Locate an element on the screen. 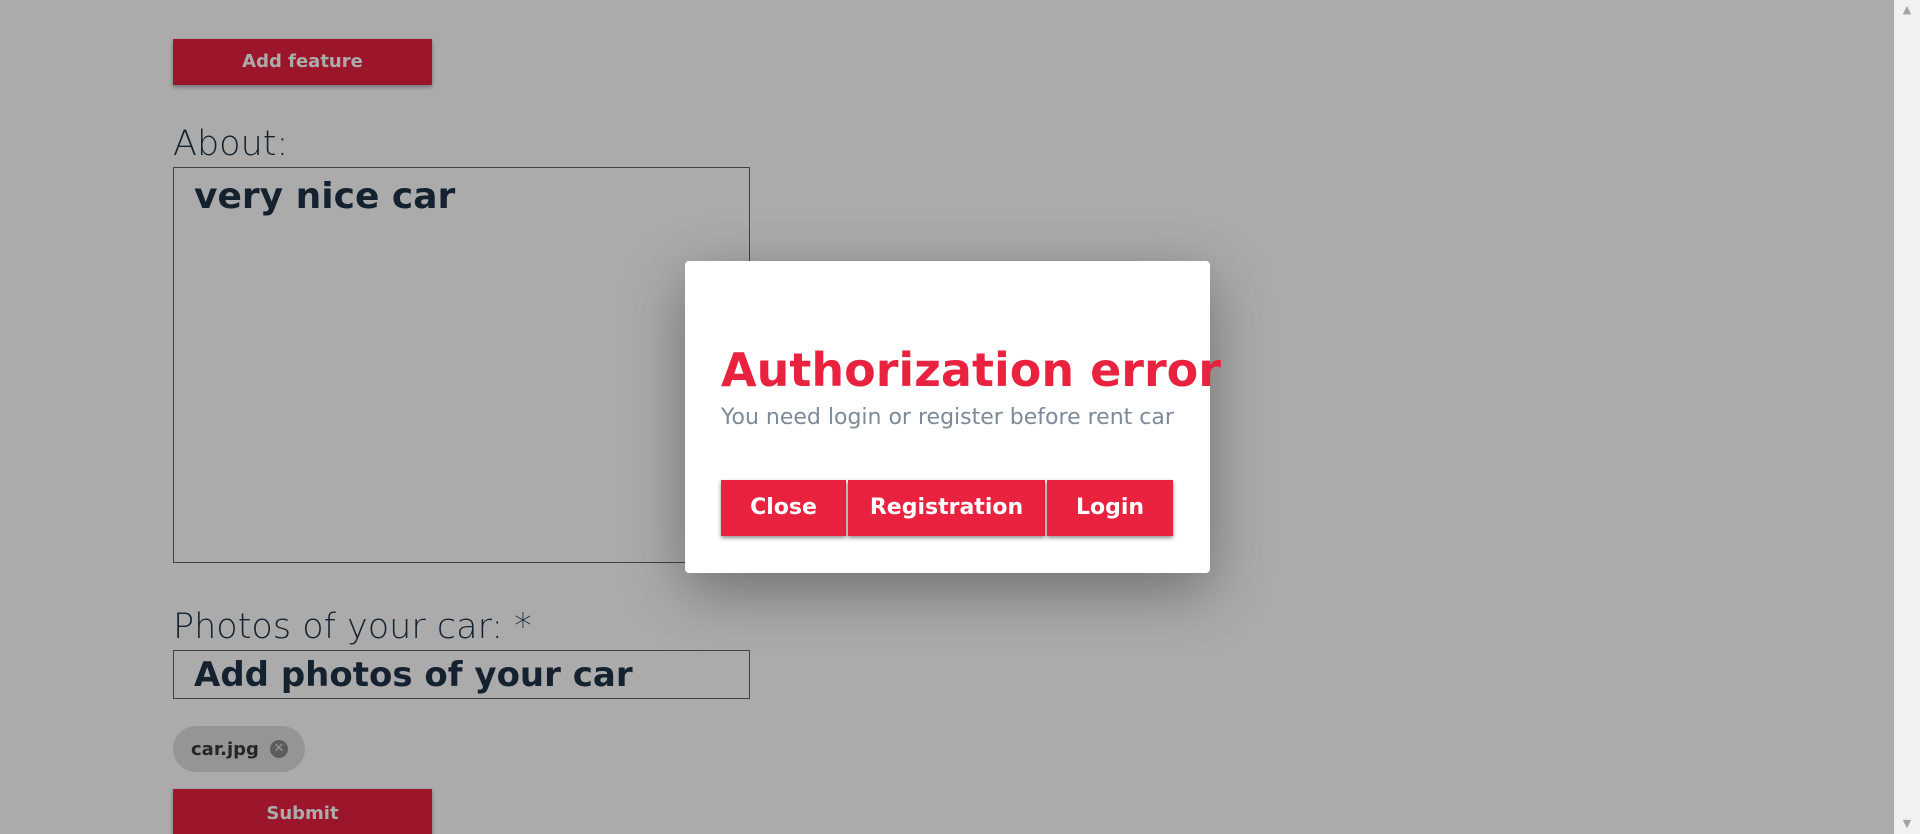 The width and height of the screenshot is (1920, 834). vertical-scrollbar: ▲ ▼ is located at coordinates (1907, 417).